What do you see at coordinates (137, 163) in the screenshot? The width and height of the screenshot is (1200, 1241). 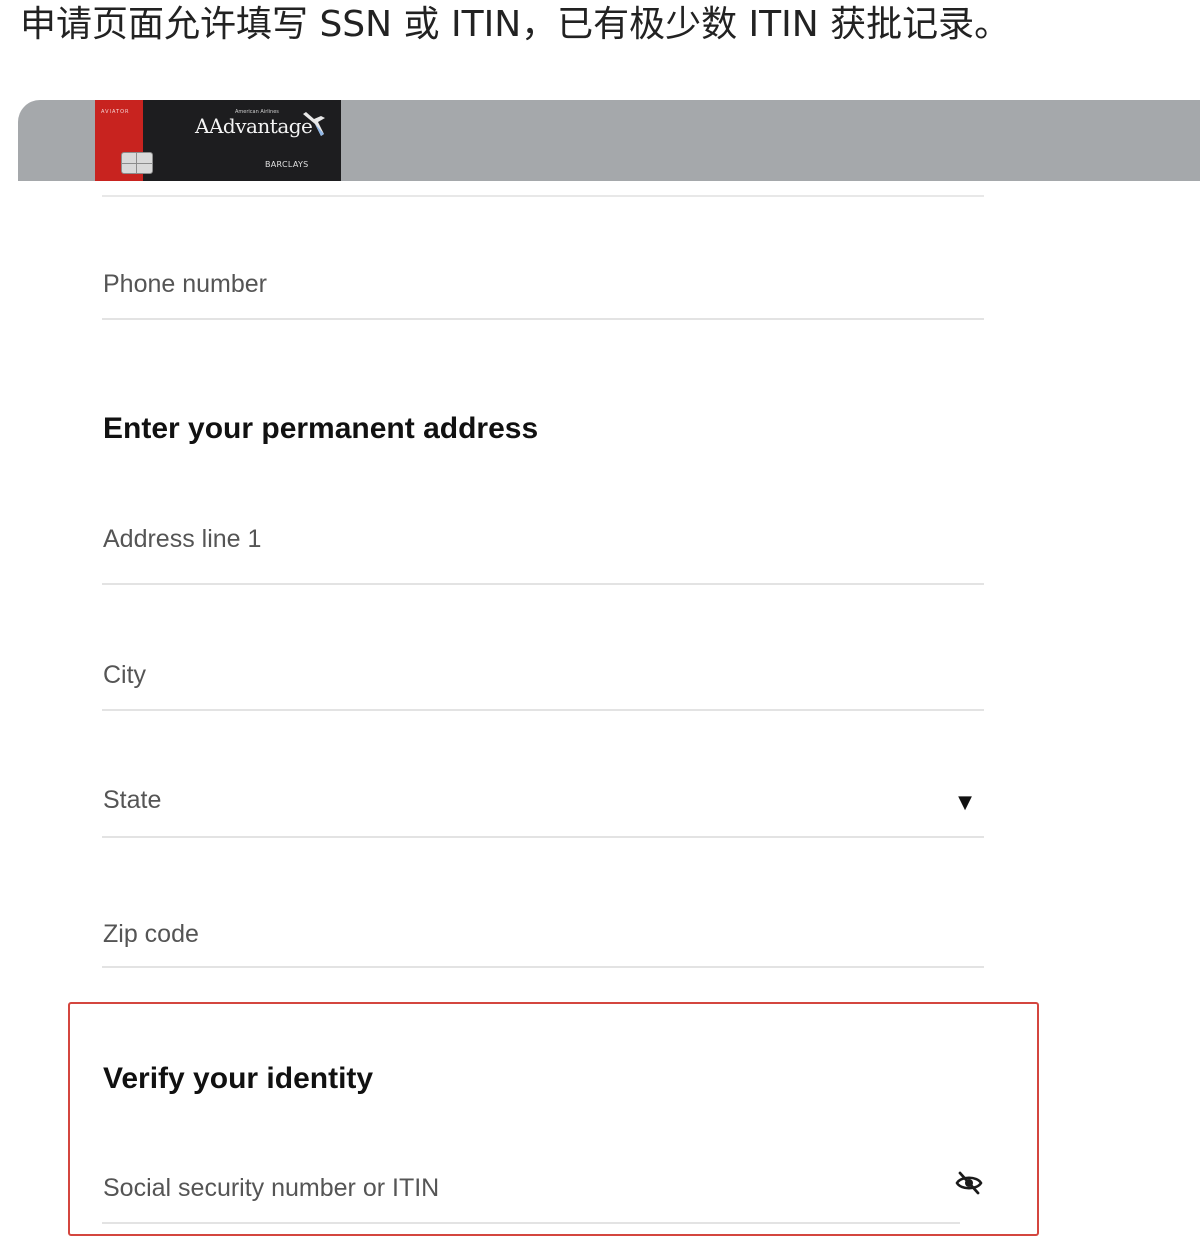 I see `card-chip-icon` at bounding box center [137, 163].